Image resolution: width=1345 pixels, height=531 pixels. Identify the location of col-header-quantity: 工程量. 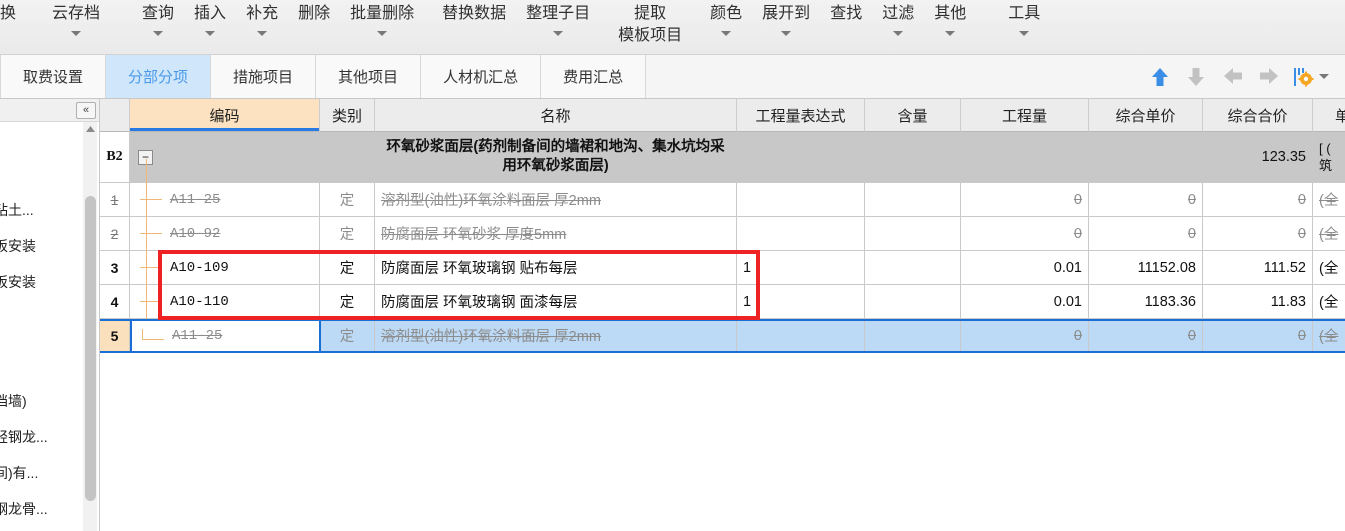
(1025, 115).